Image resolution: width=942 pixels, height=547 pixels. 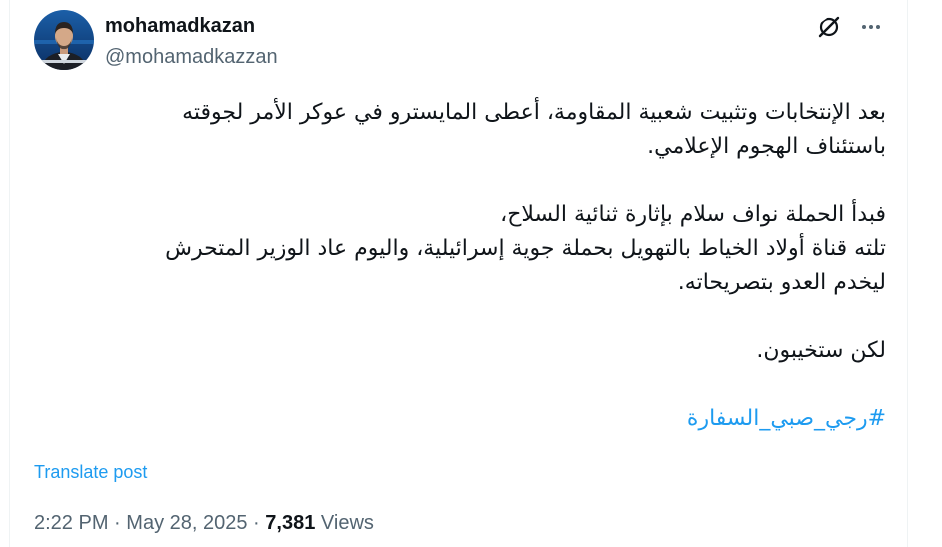 I want to click on author-handle: @mohamadkazzan, so click(x=191, y=57).